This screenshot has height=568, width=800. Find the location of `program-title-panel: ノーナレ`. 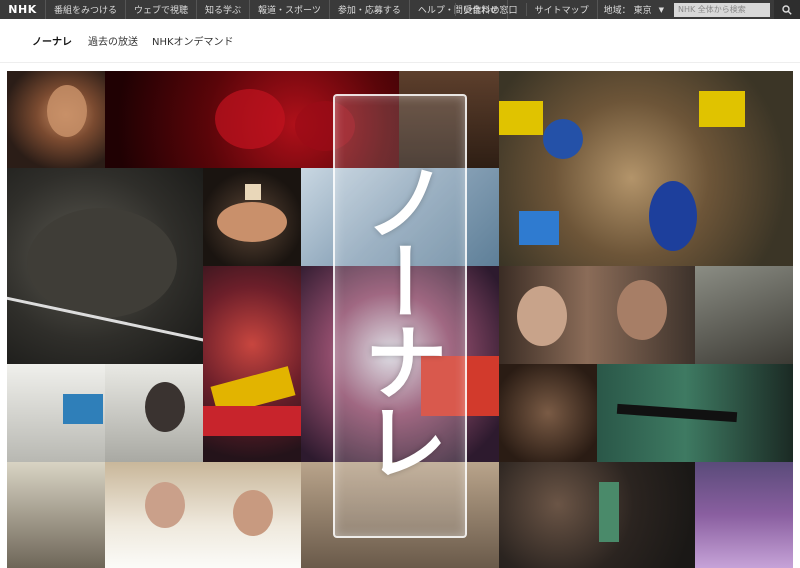

program-title-panel: ノーナレ is located at coordinates (400, 316).